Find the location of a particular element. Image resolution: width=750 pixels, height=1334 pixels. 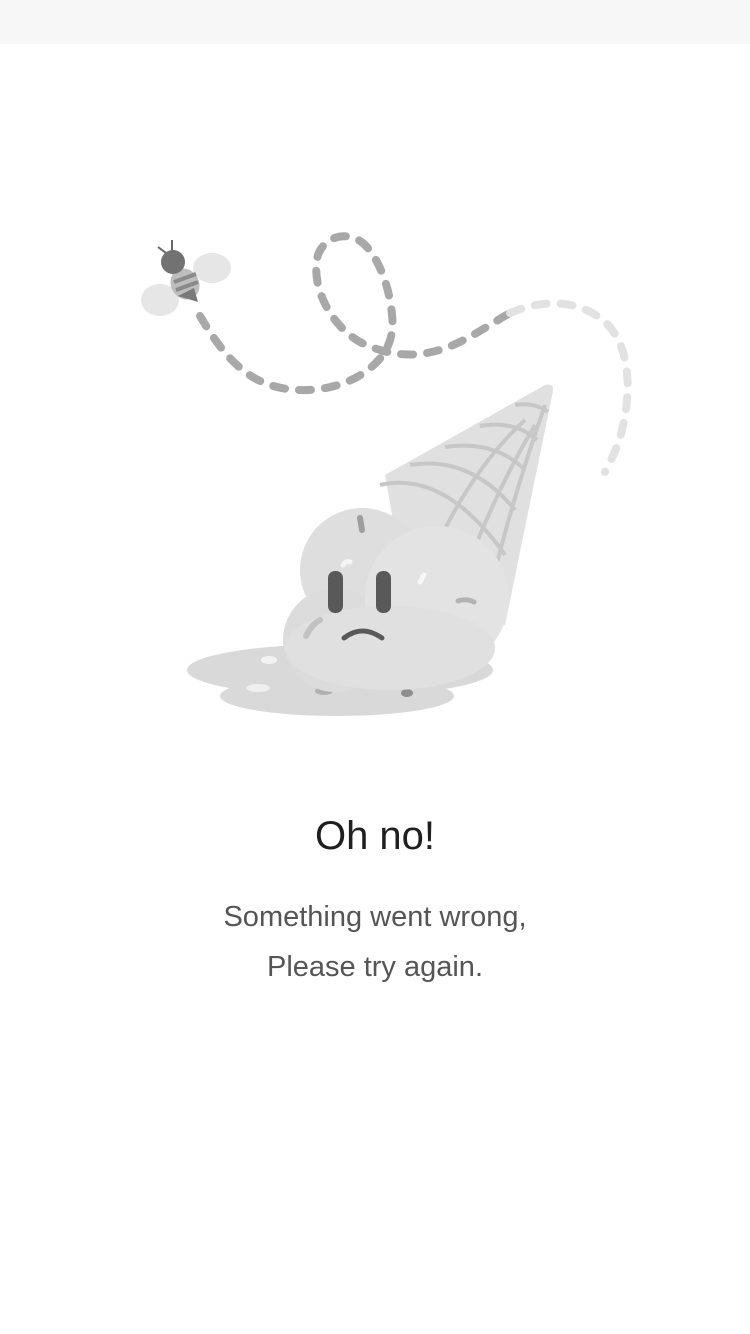

error-title: Oh no! is located at coordinates (375, 836).